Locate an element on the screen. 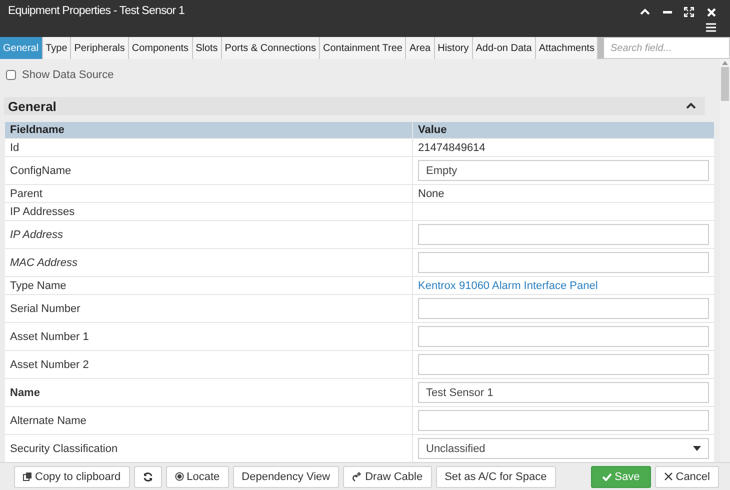  checkbox is located at coordinates (11, 75).